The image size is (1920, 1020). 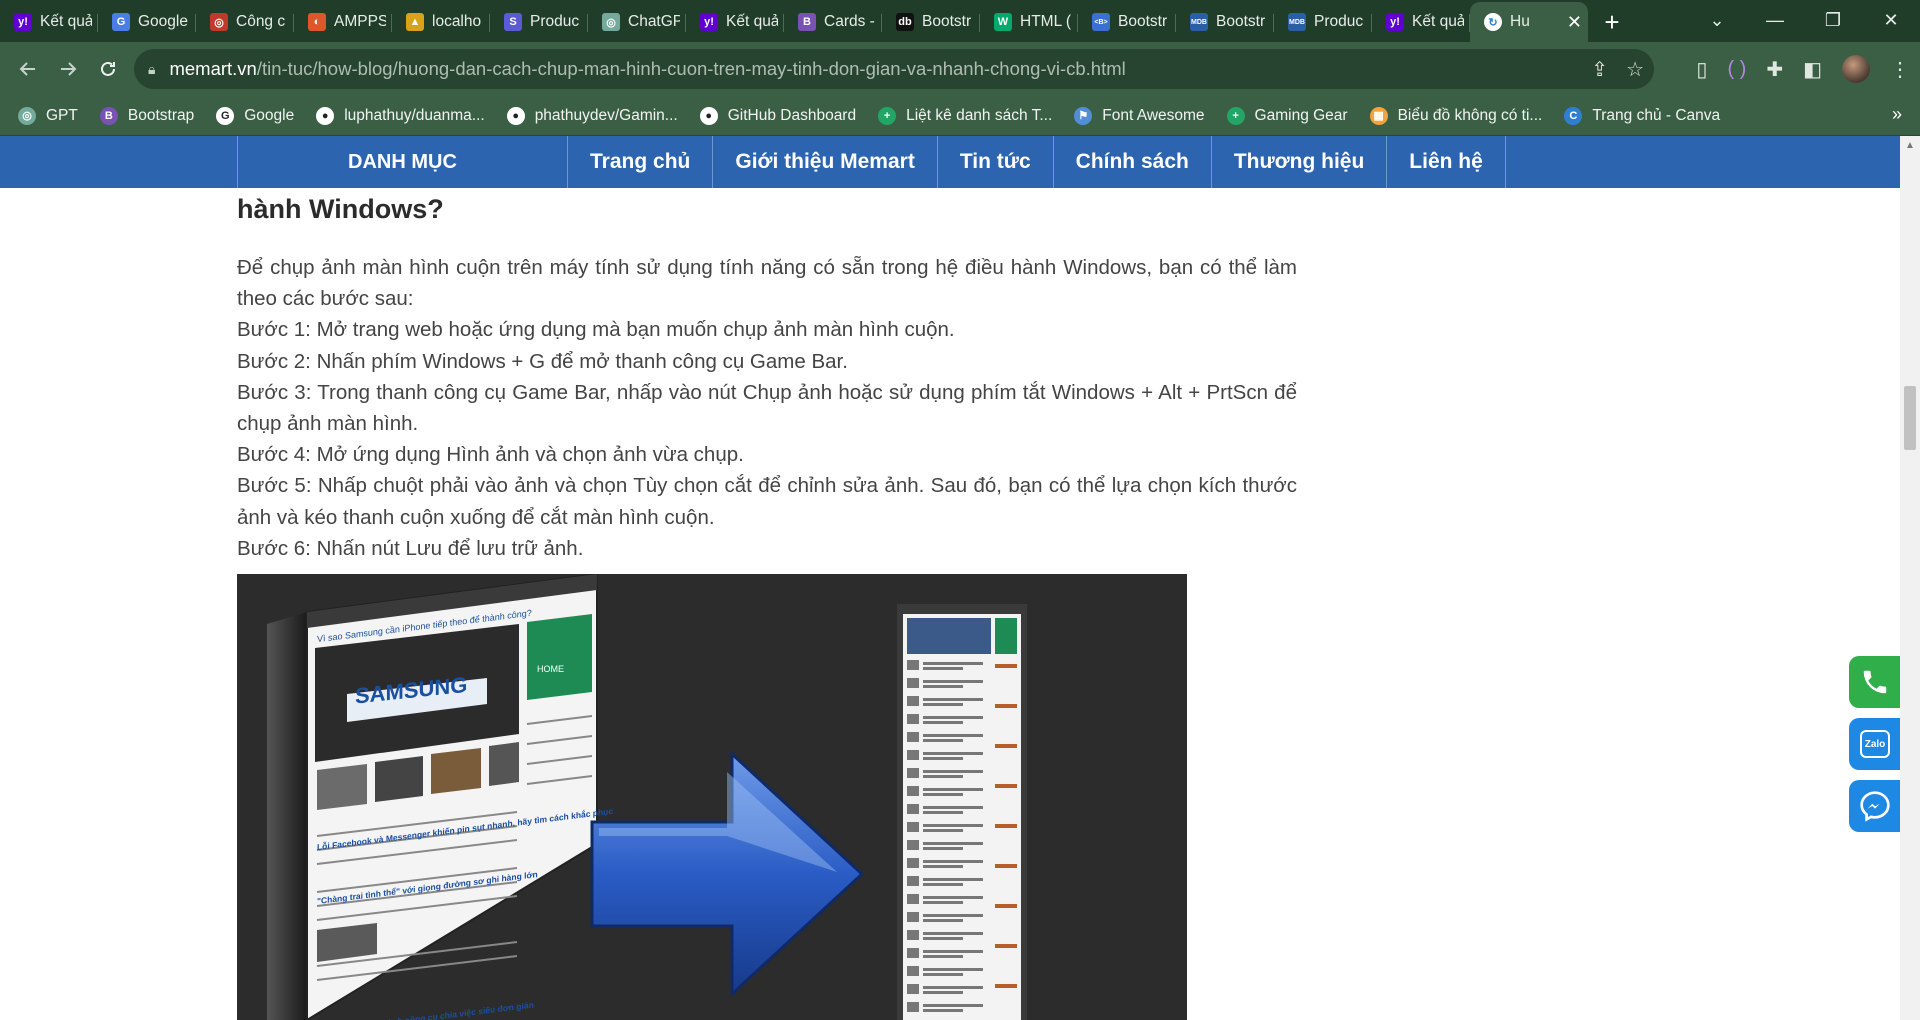 What do you see at coordinates (147, 22) in the screenshot?
I see `tab-1: G Google` at bounding box center [147, 22].